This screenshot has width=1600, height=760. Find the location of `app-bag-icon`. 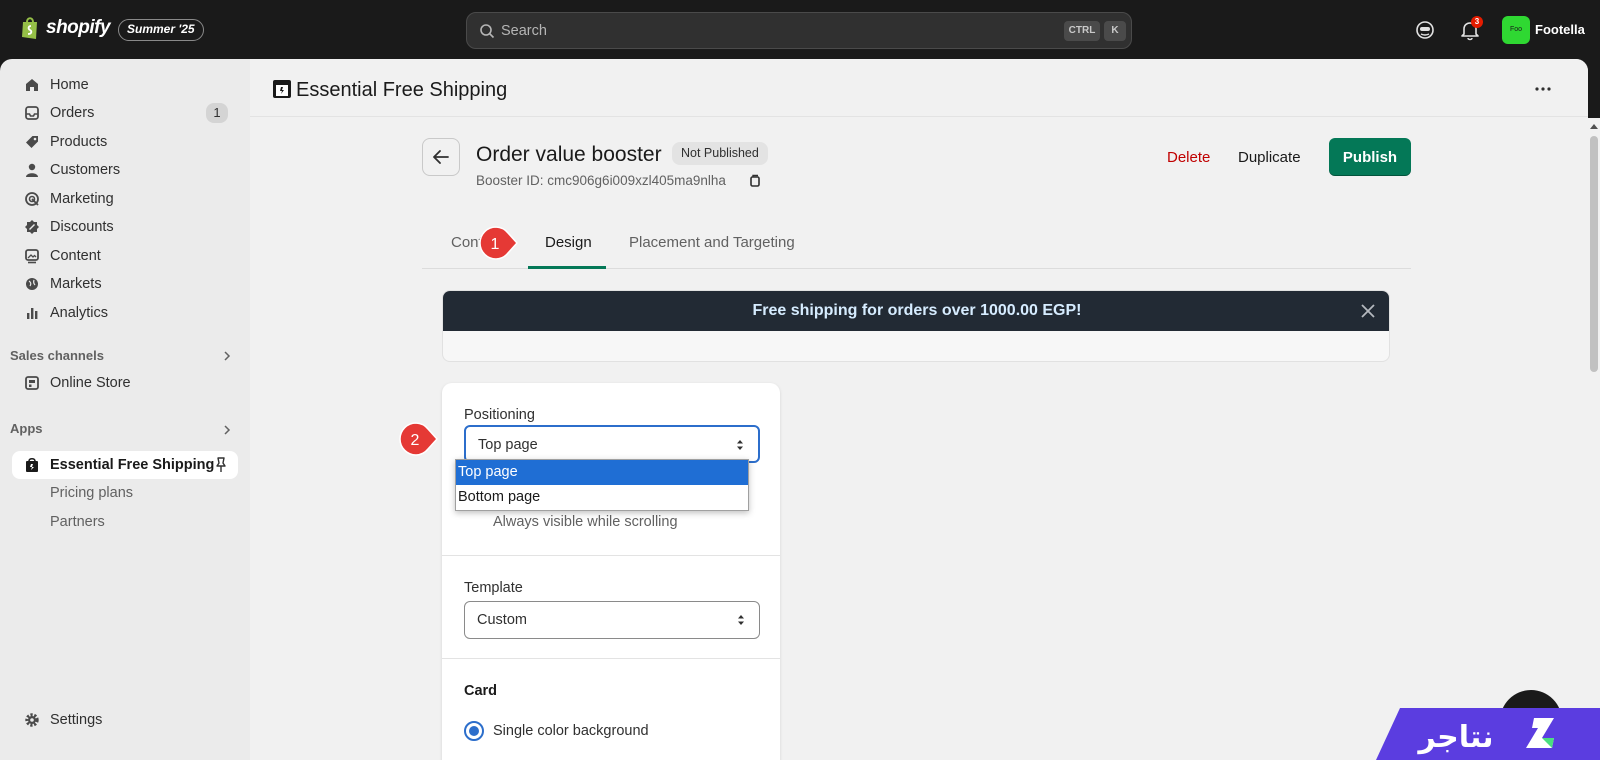

app-bag-icon is located at coordinates (282, 89).